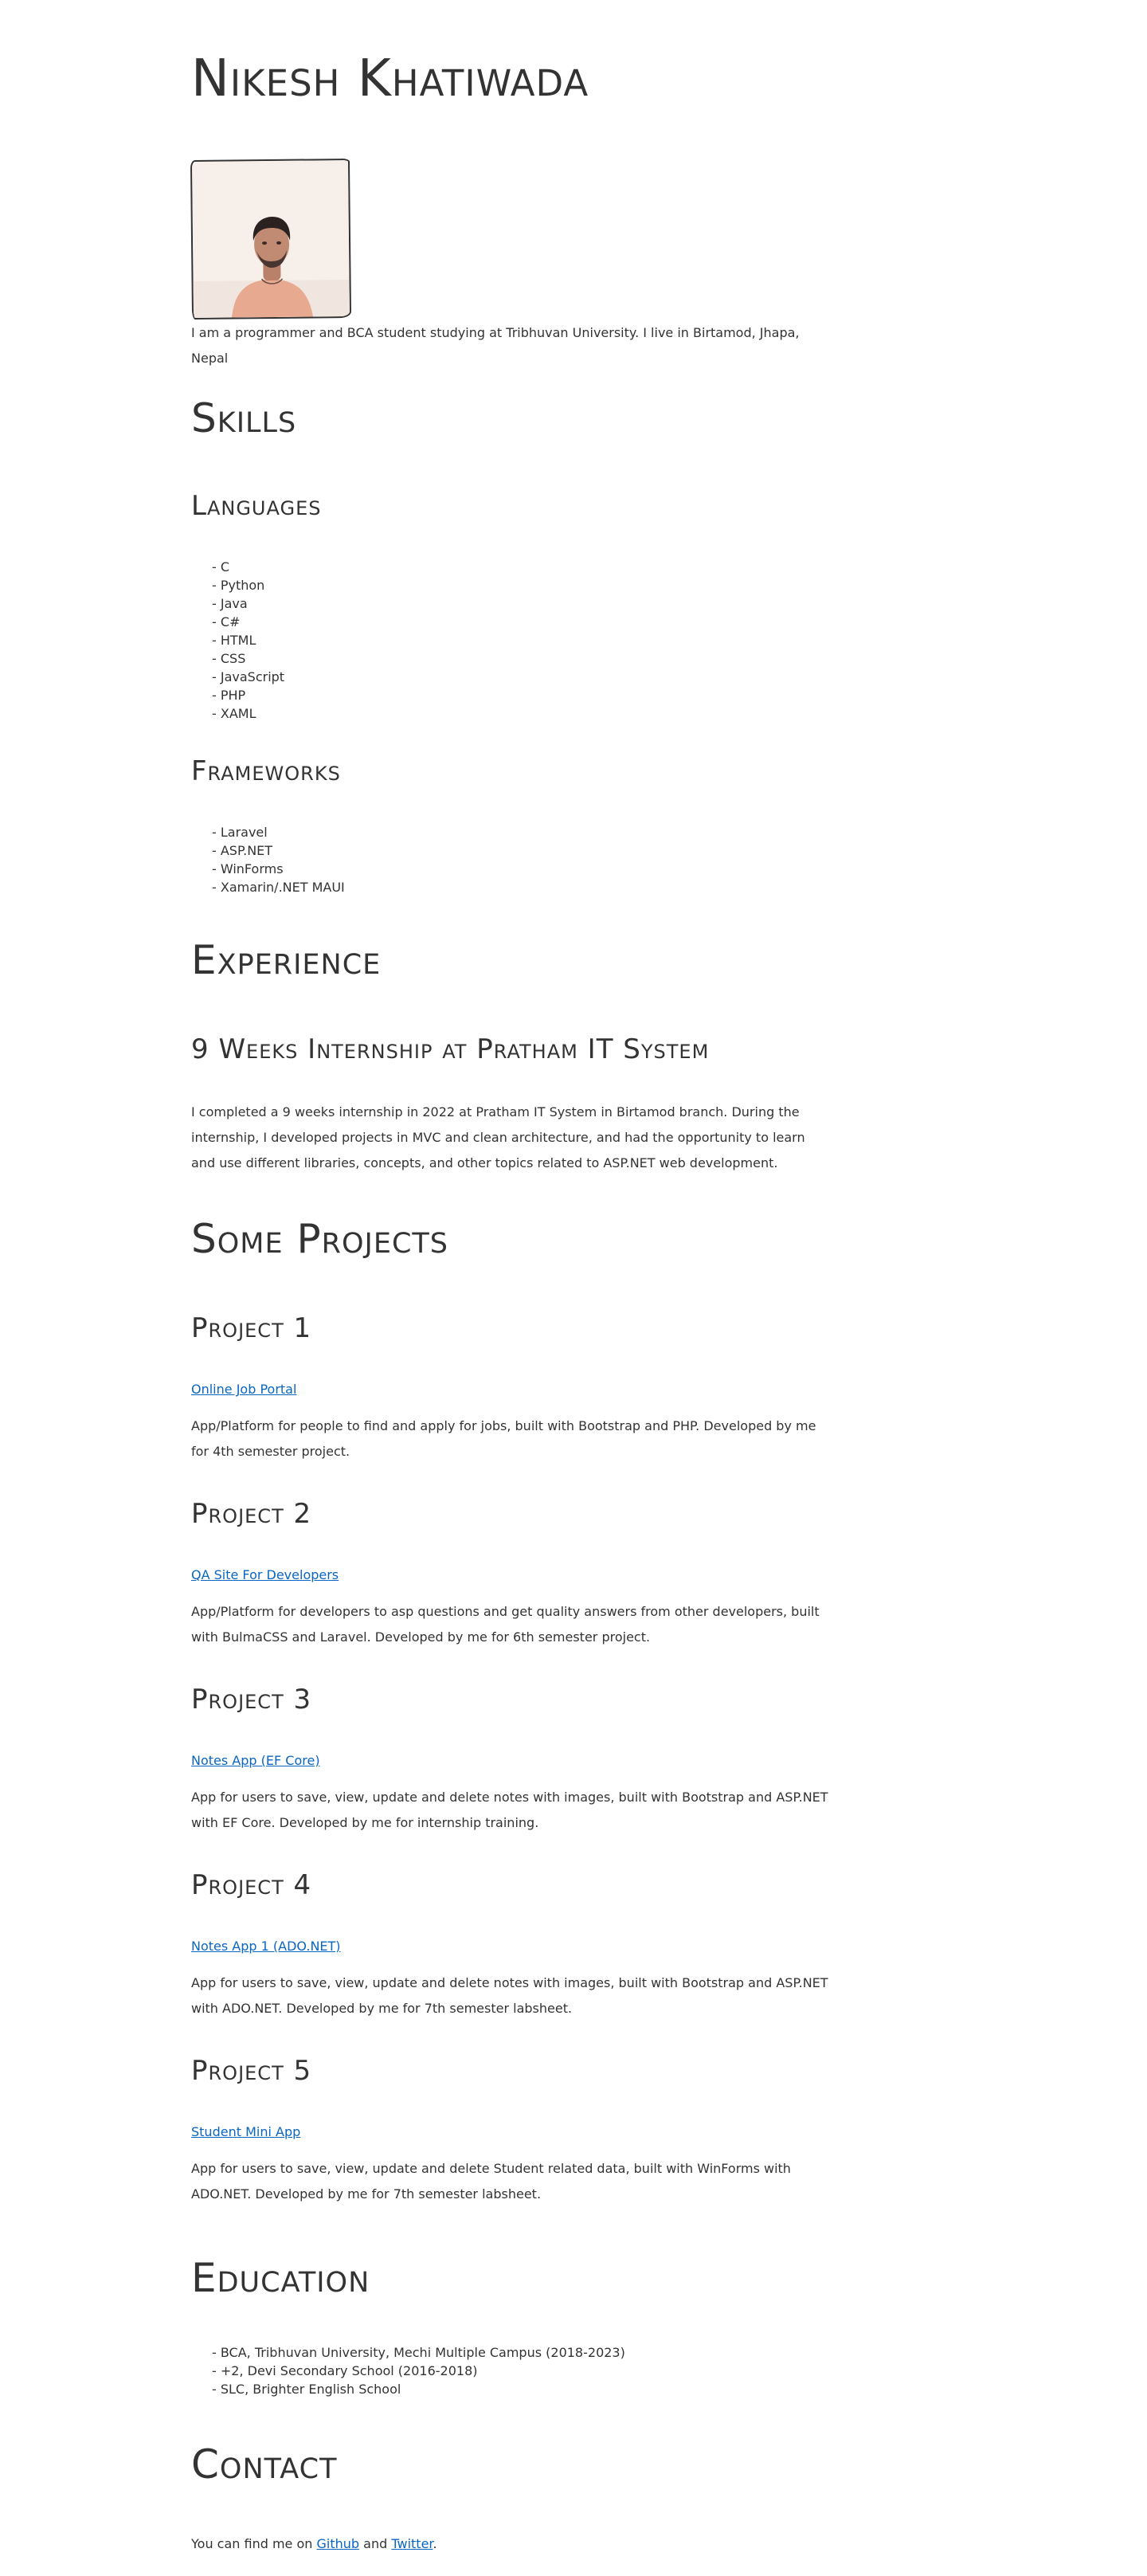 The width and height of the screenshot is (1147, 2576). I want to click on list-item: XAML, so click(248, 713).